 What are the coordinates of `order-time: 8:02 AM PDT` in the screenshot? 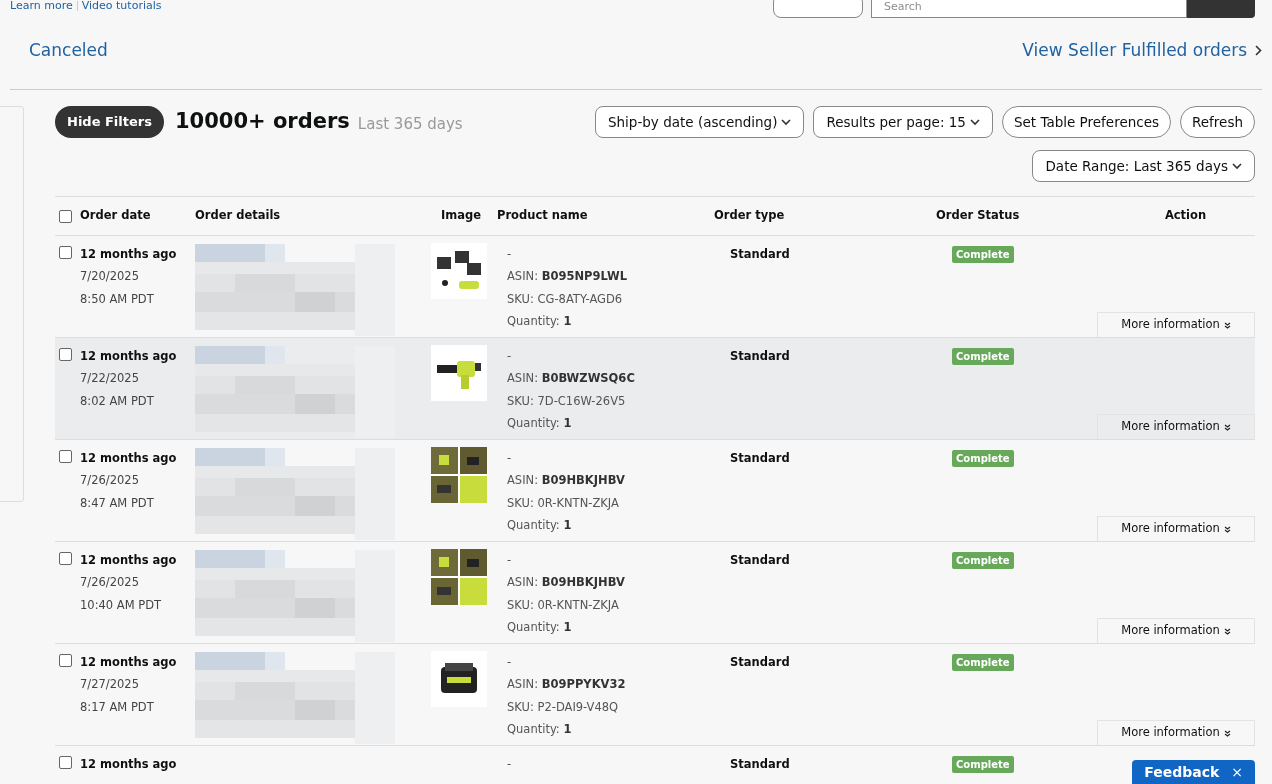 It's located at (117, 401).